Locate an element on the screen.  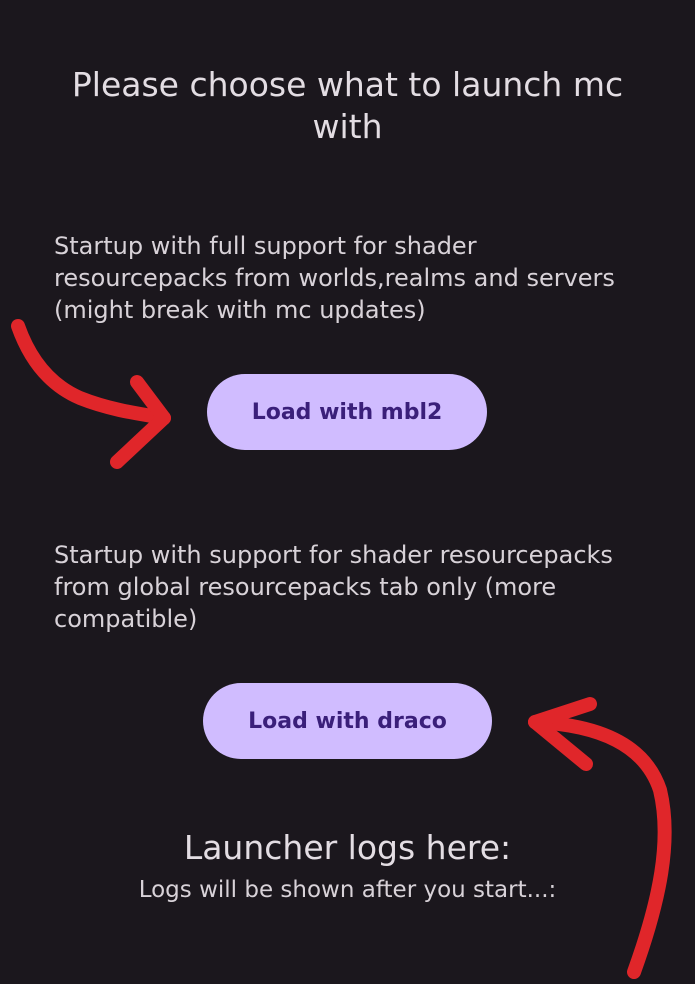
page-title: Please choose what to launch mc with is located at coordinates (347, 105).